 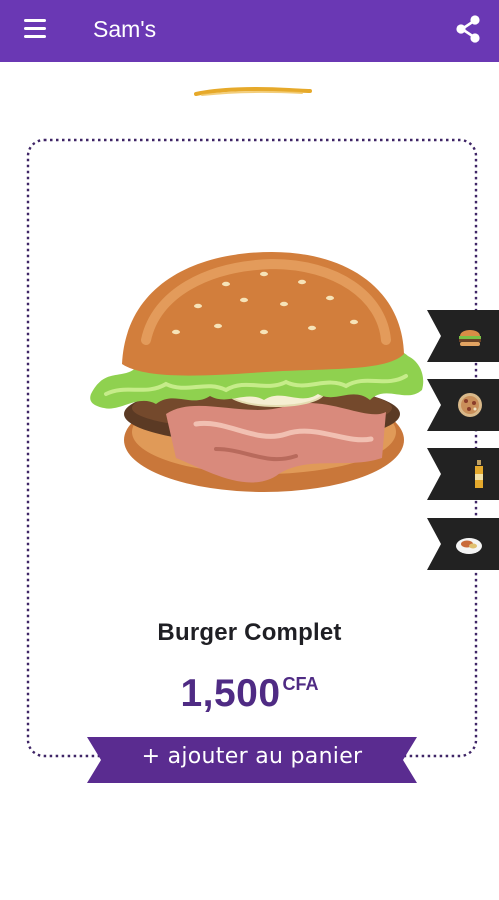 What do you see at coordinates (230, 693) in the screenshot?
I see `price-value: 1,500` at bounding box center [230, 693].